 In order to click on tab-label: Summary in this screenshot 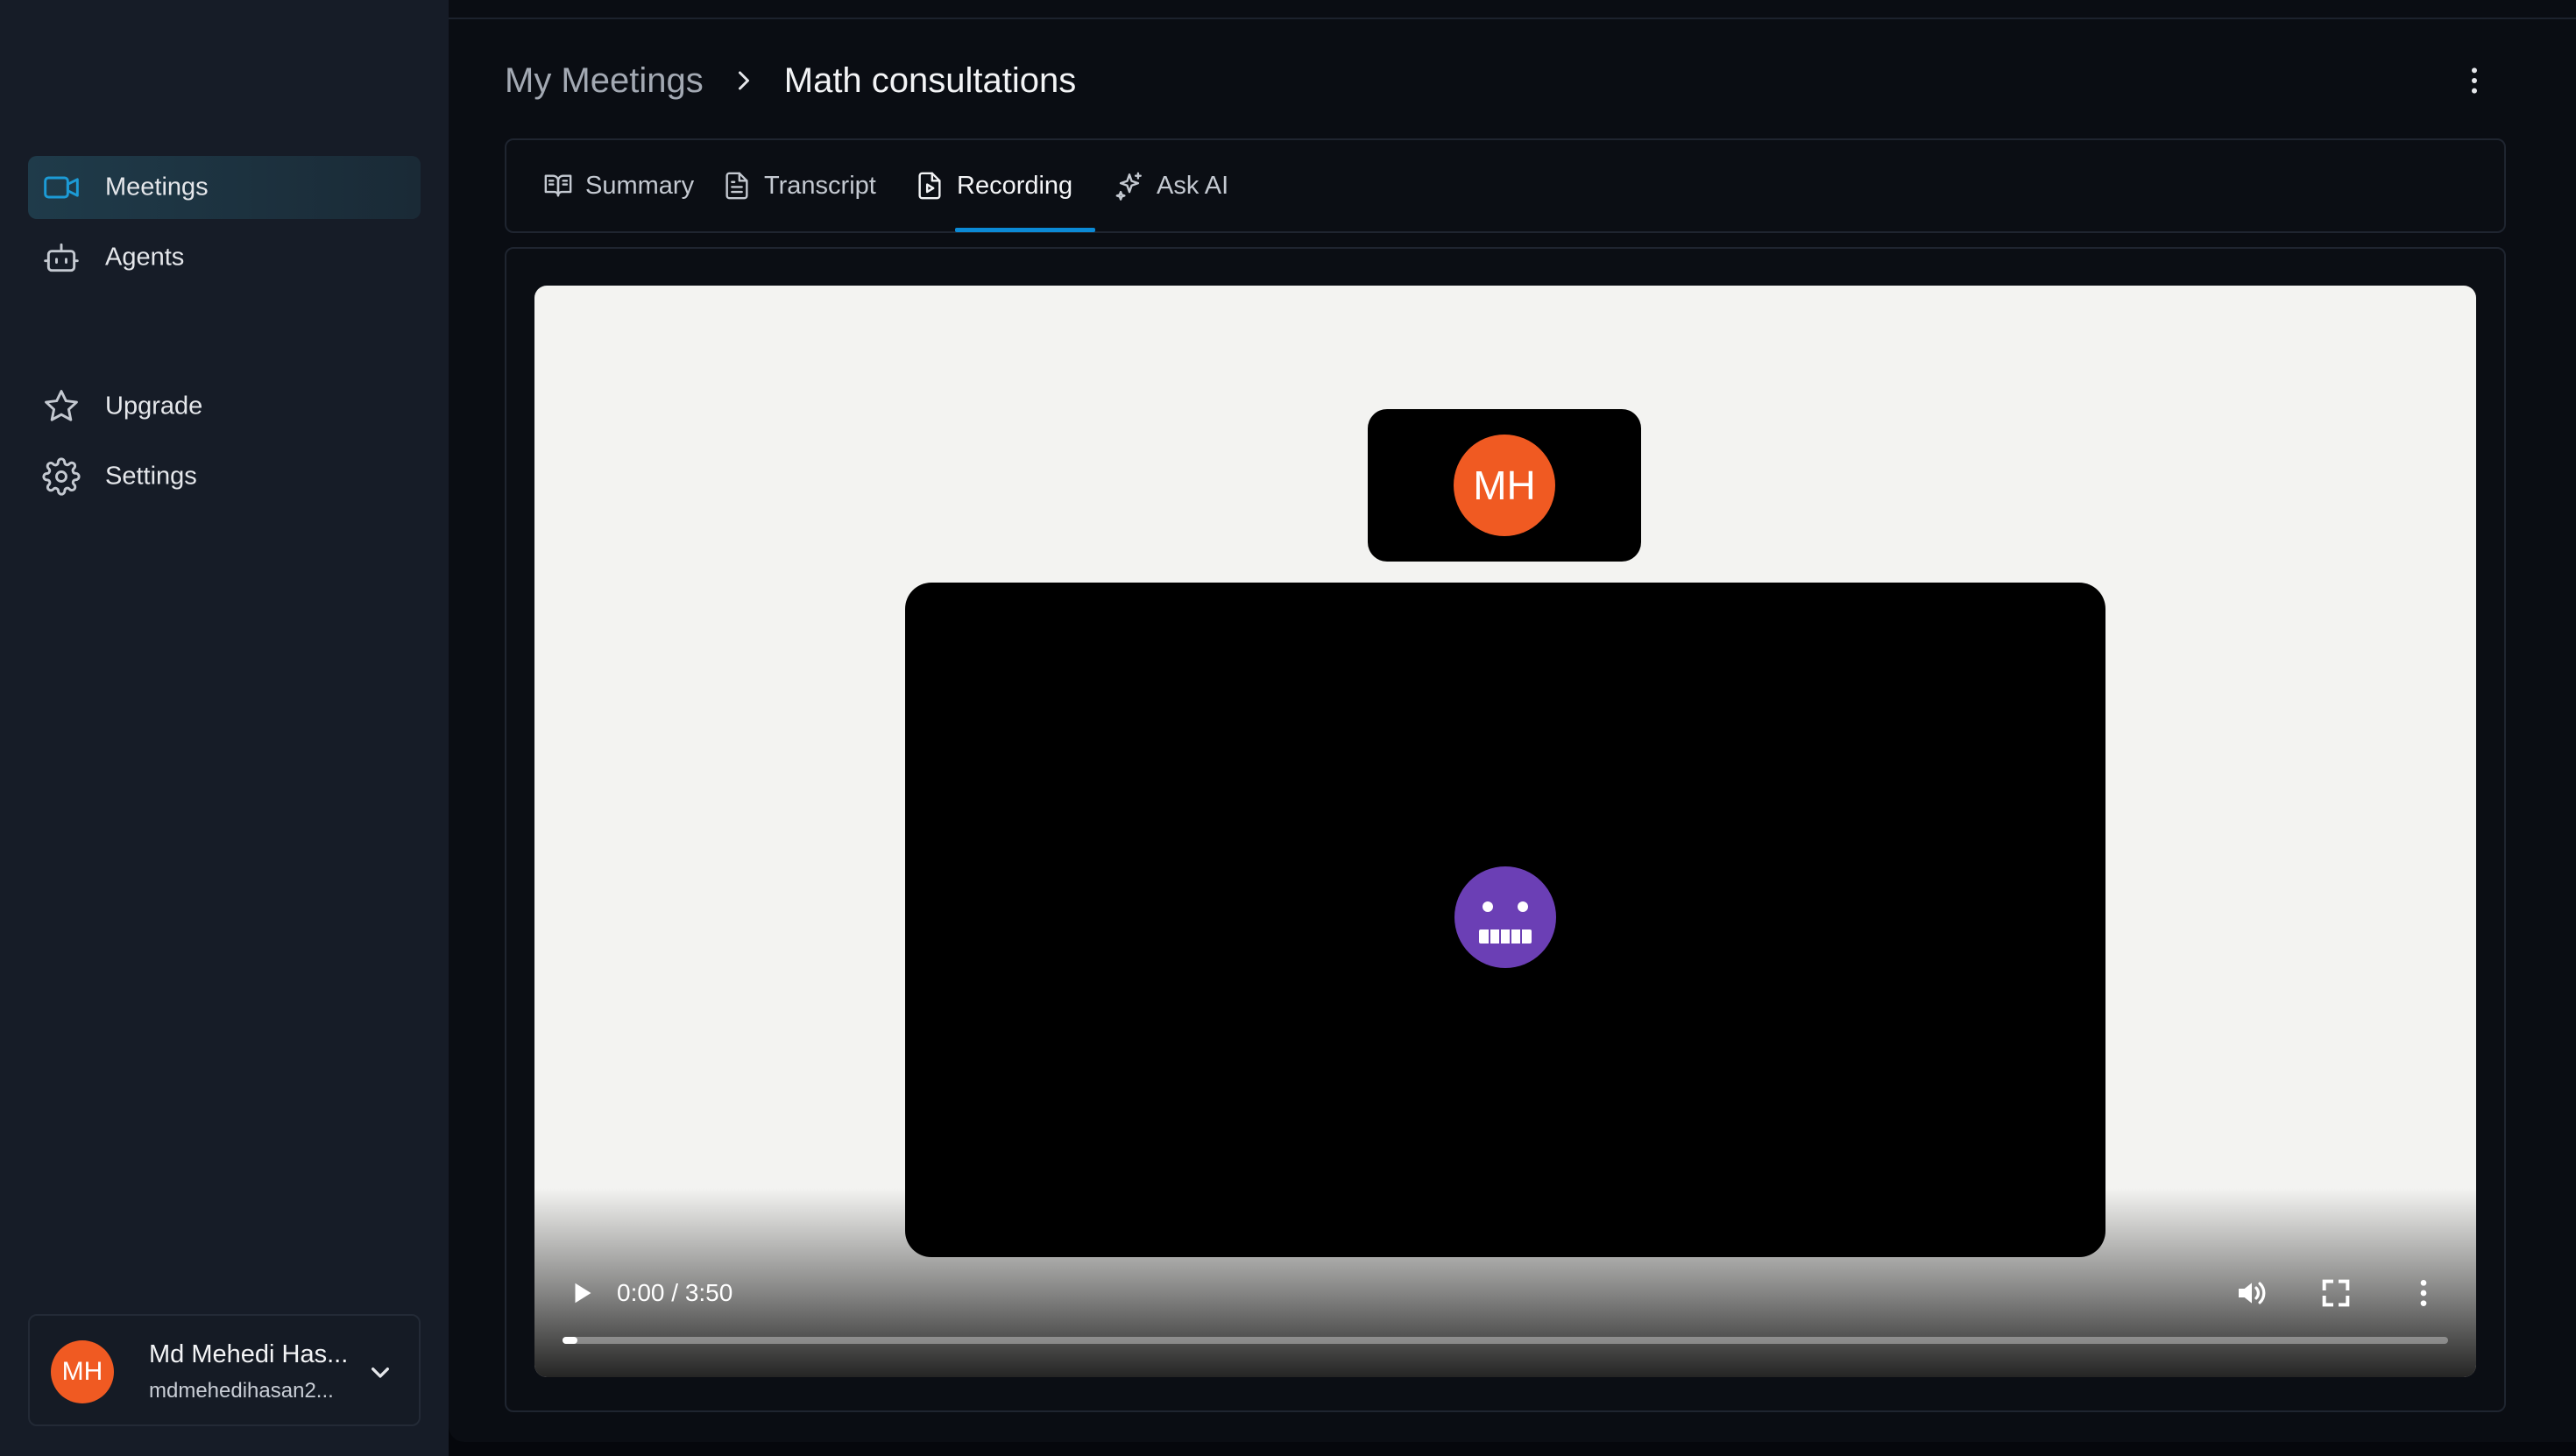, I will do `click(640, 185)`.